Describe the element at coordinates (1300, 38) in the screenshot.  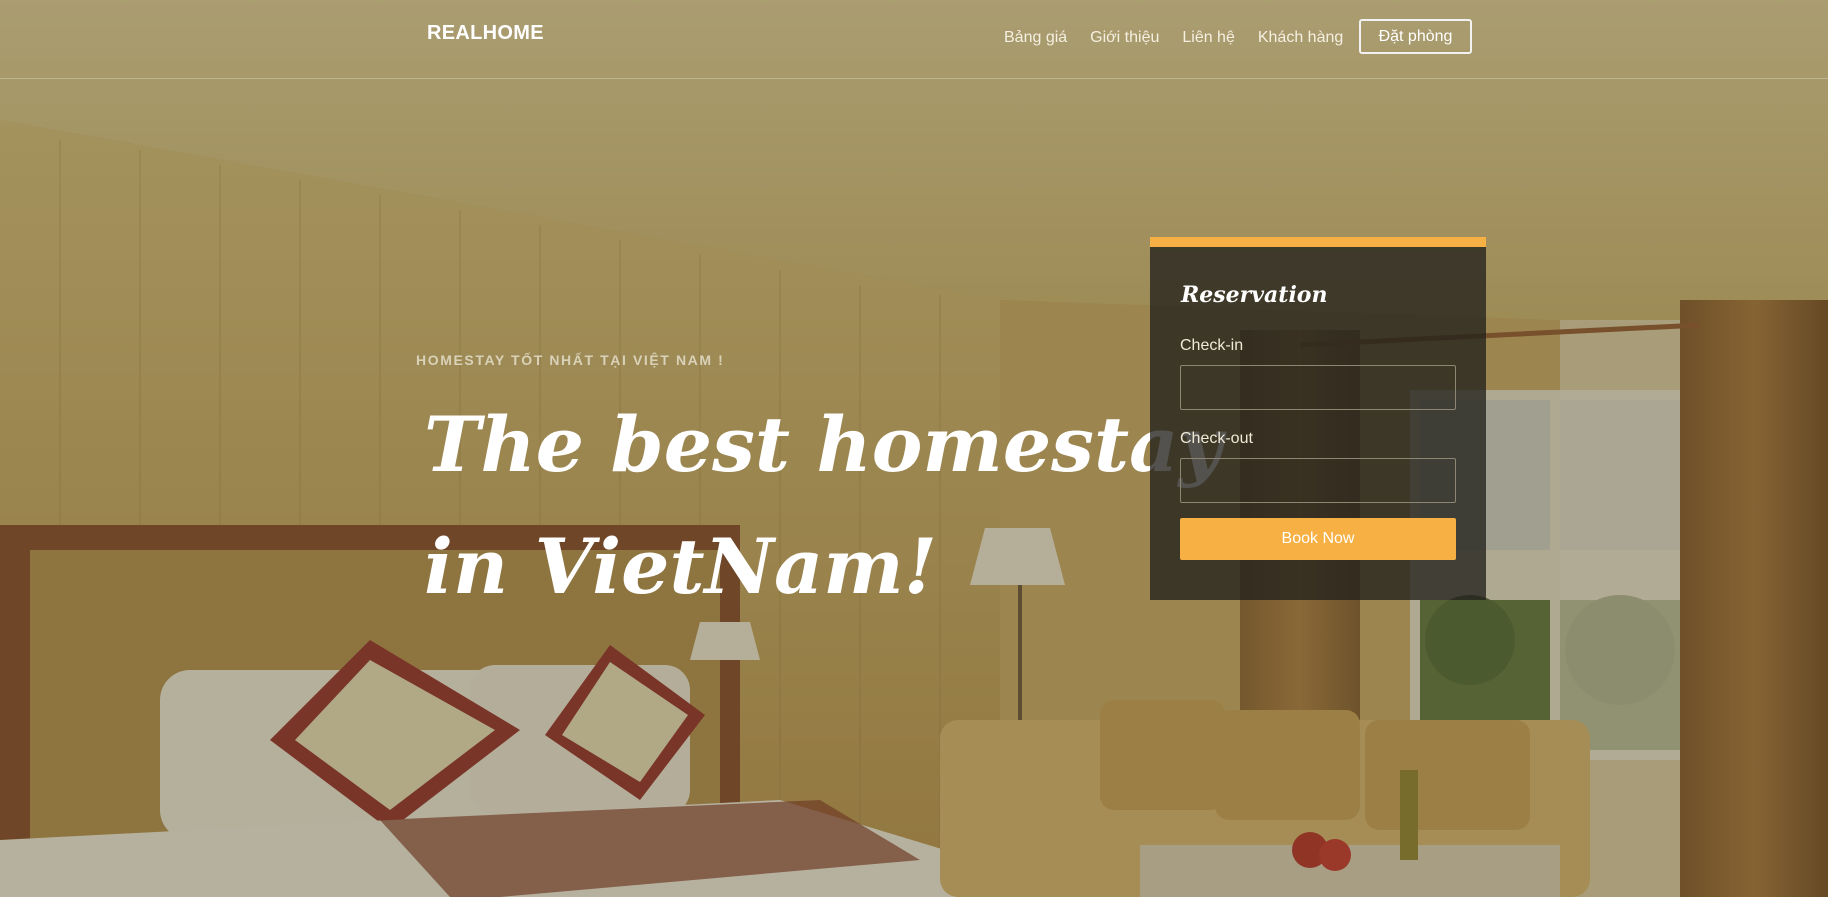
I see `nav-link-customers: Khách hàng` at that location.